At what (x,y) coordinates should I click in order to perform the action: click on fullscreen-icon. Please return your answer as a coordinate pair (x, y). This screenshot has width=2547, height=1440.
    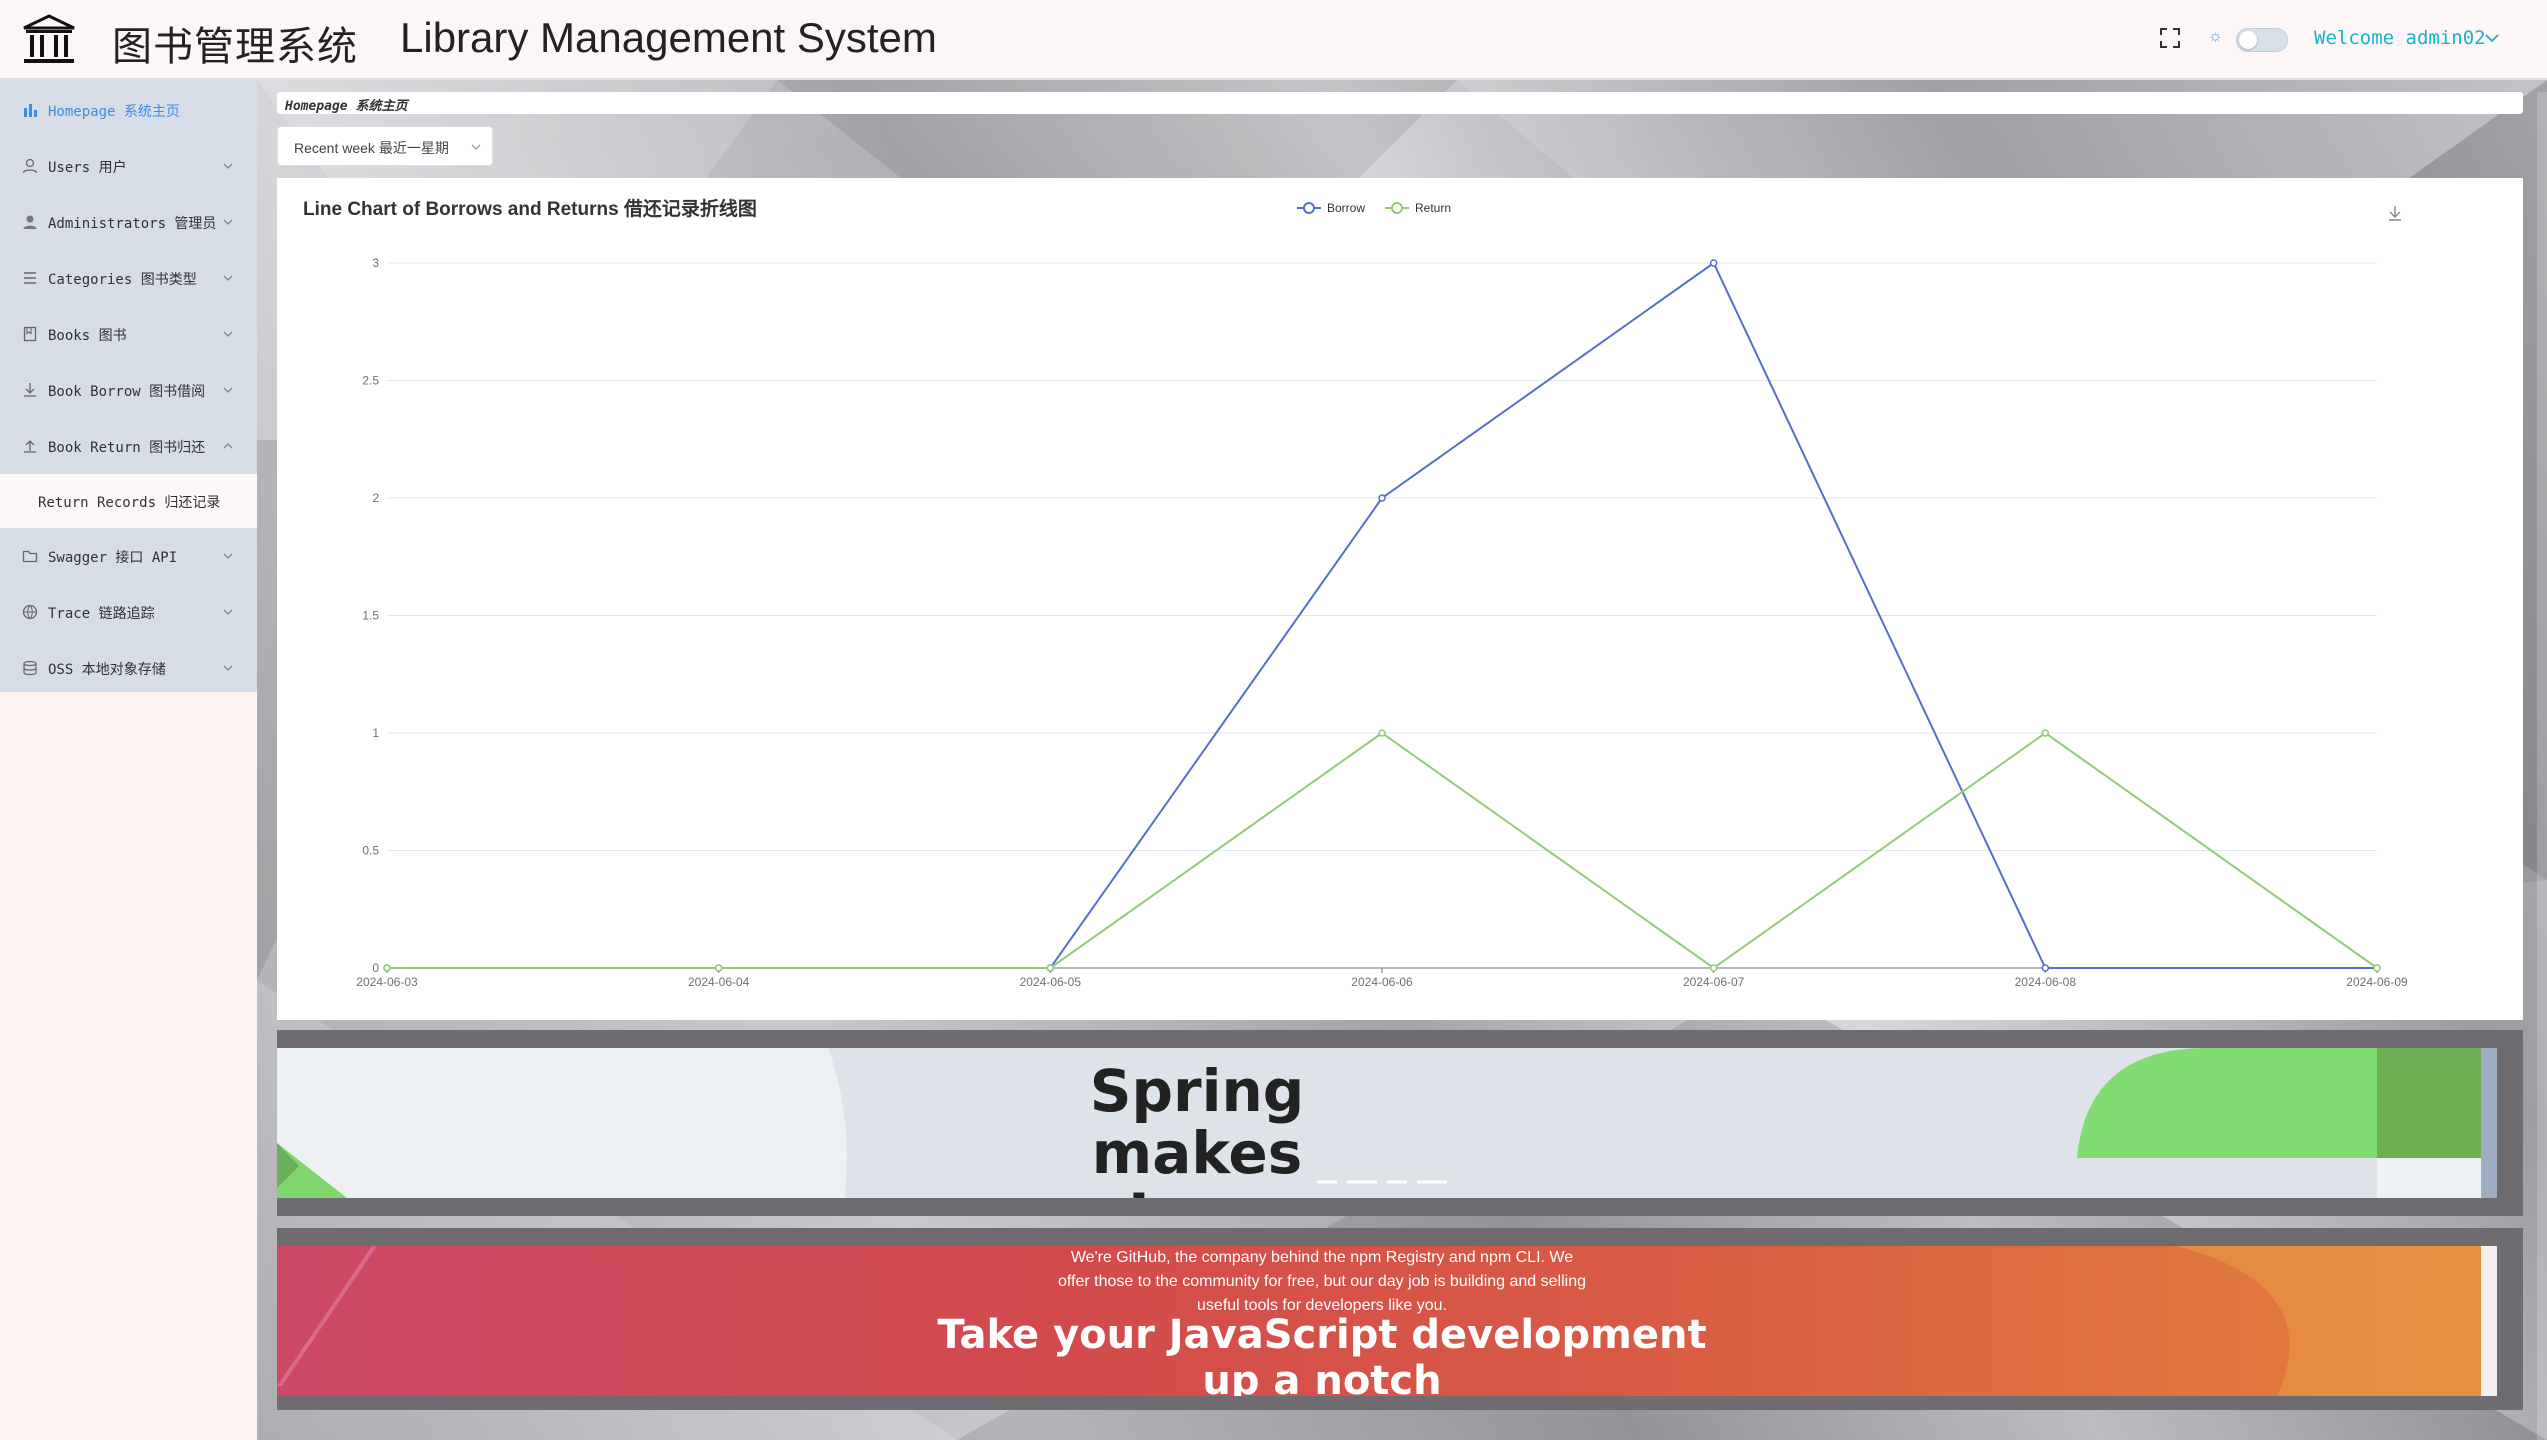
    Looking at the image, I should click on (2170, 38).